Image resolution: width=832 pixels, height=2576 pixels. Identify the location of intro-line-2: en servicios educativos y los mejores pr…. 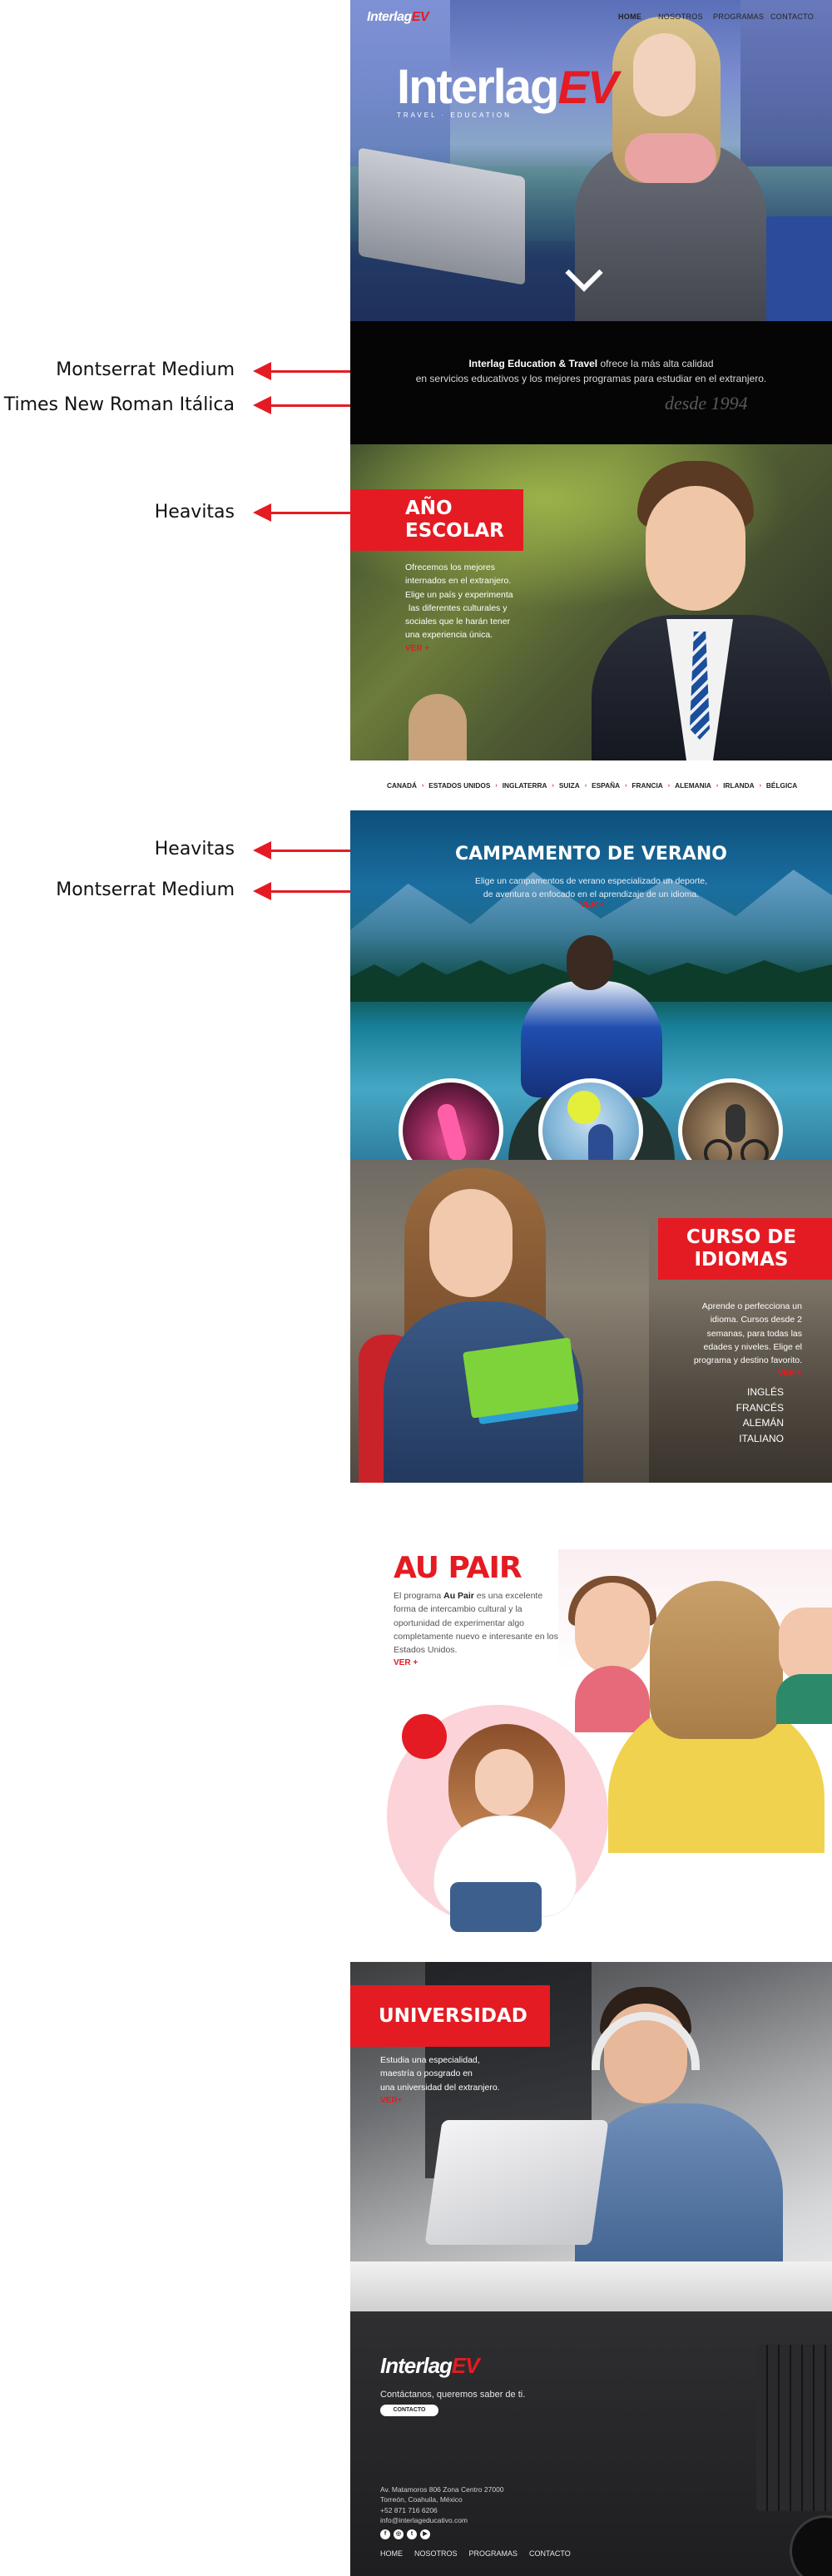
(591, 379).